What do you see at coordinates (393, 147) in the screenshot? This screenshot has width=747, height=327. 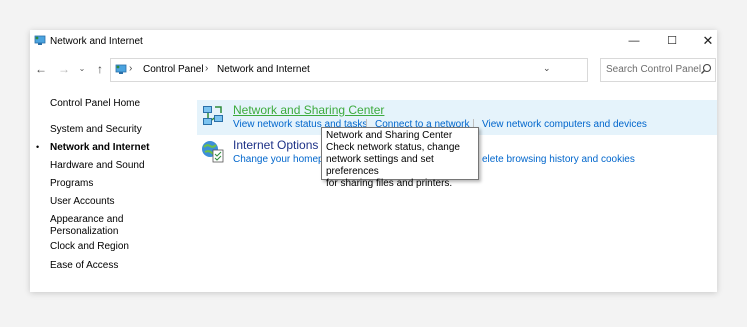 I see `tooltip-line: Check network status, change` at bounding box center [393, 147].